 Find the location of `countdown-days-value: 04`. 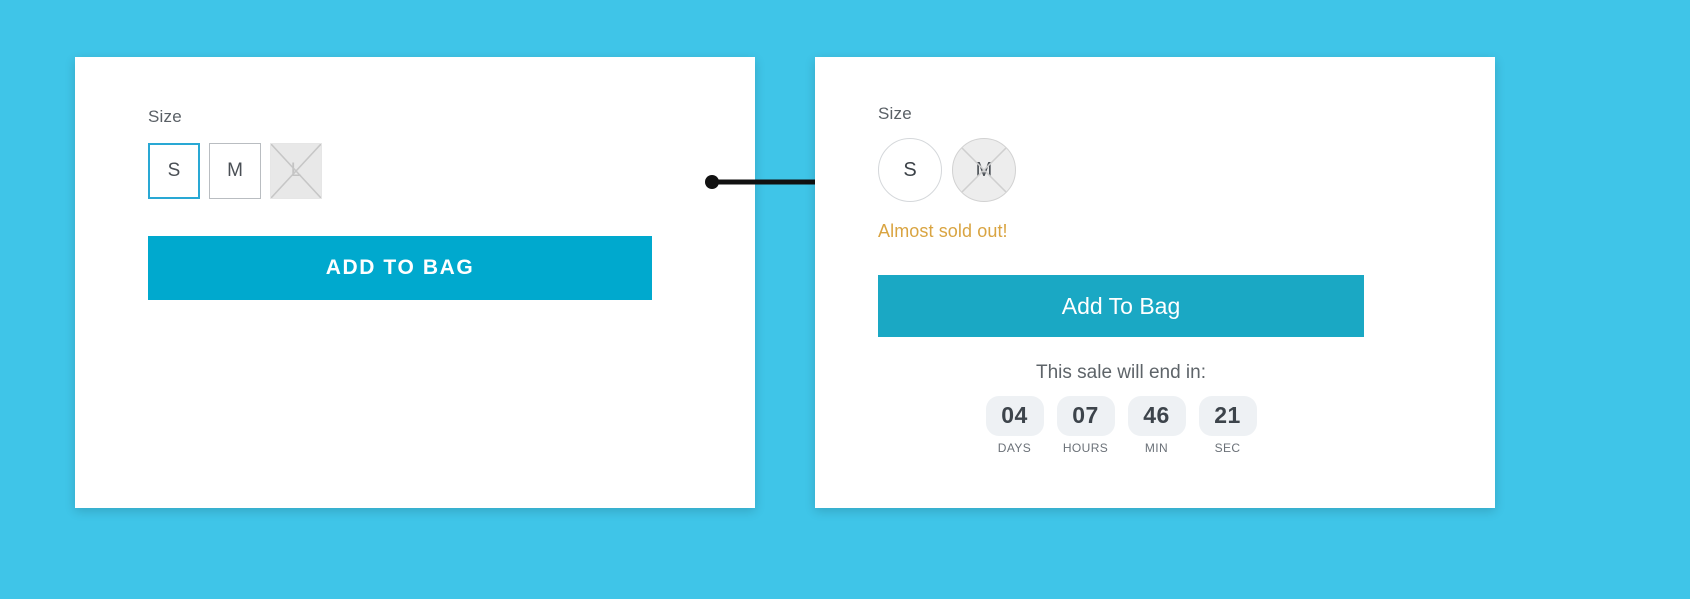

countdown-days-value: 04 is located at coordinates (1014, 416).